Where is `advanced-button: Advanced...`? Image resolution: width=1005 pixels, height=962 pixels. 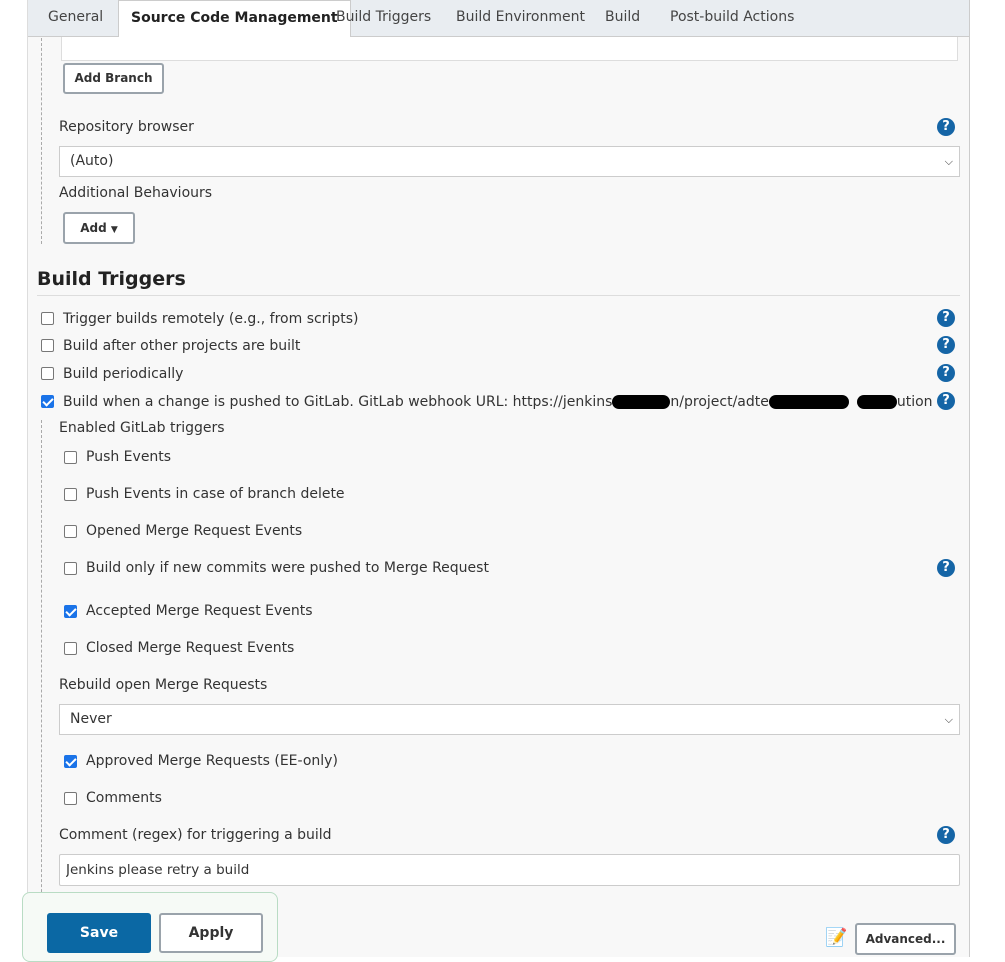
advanced-button: Advanced... is located at coordinates (905, 939).